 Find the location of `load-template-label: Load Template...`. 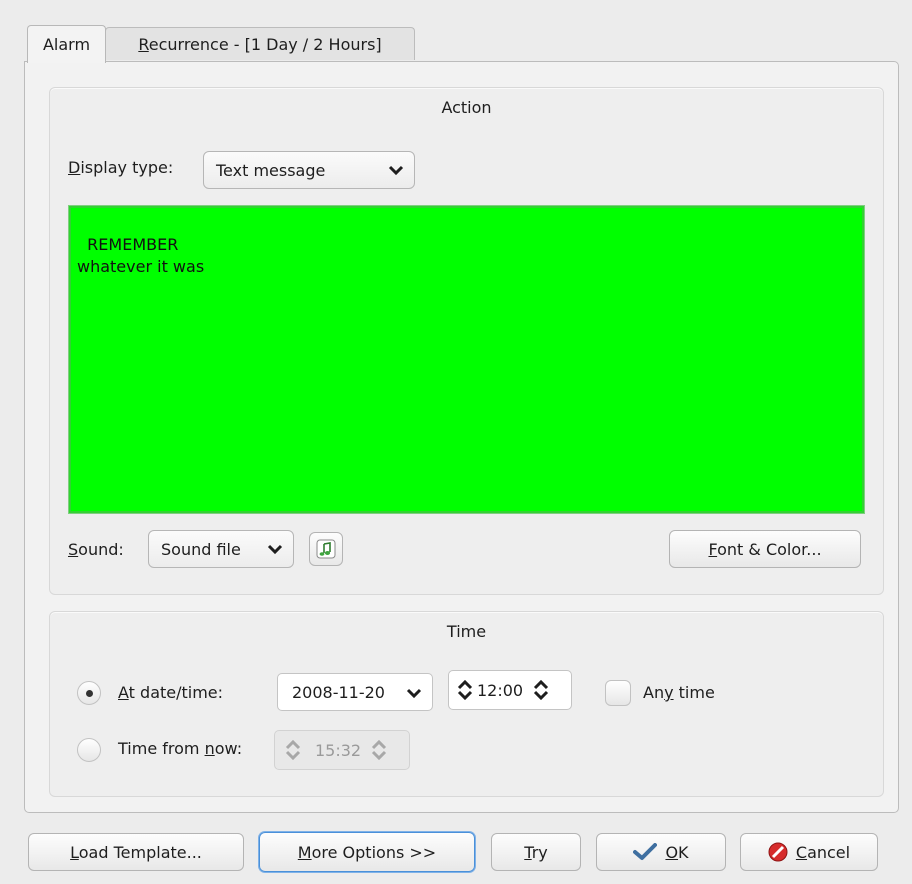

load-template-label: Load Template... is located at coordinates (136, 852).